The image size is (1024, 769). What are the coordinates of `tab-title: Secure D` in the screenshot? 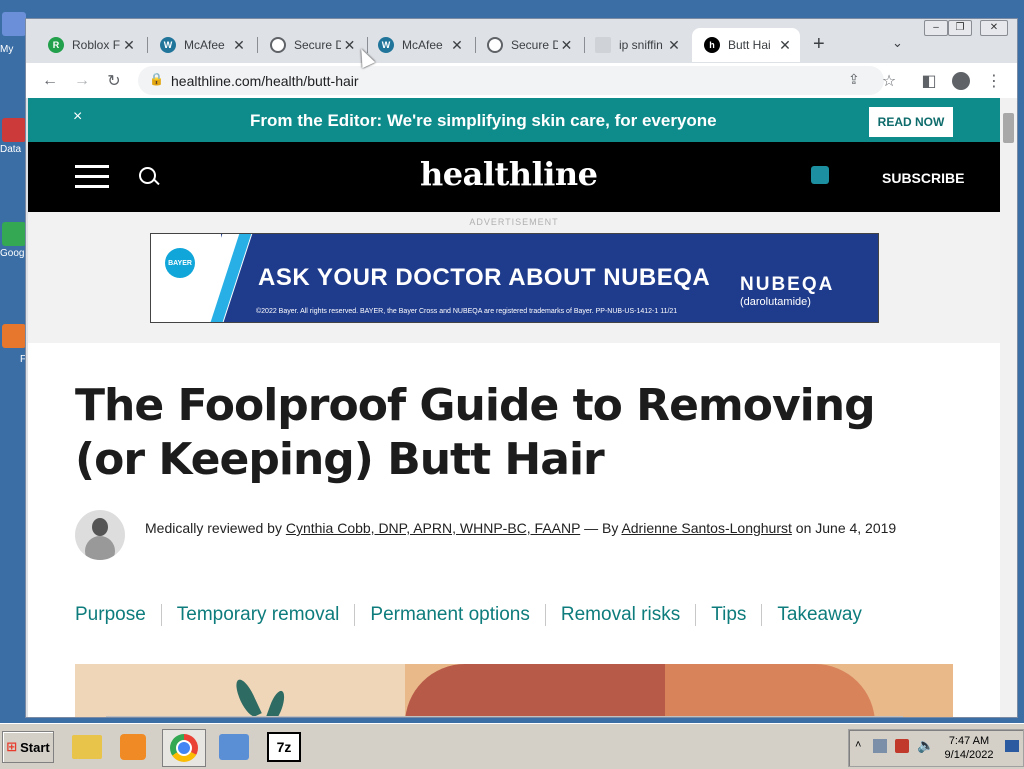 It's located at (535, 45).